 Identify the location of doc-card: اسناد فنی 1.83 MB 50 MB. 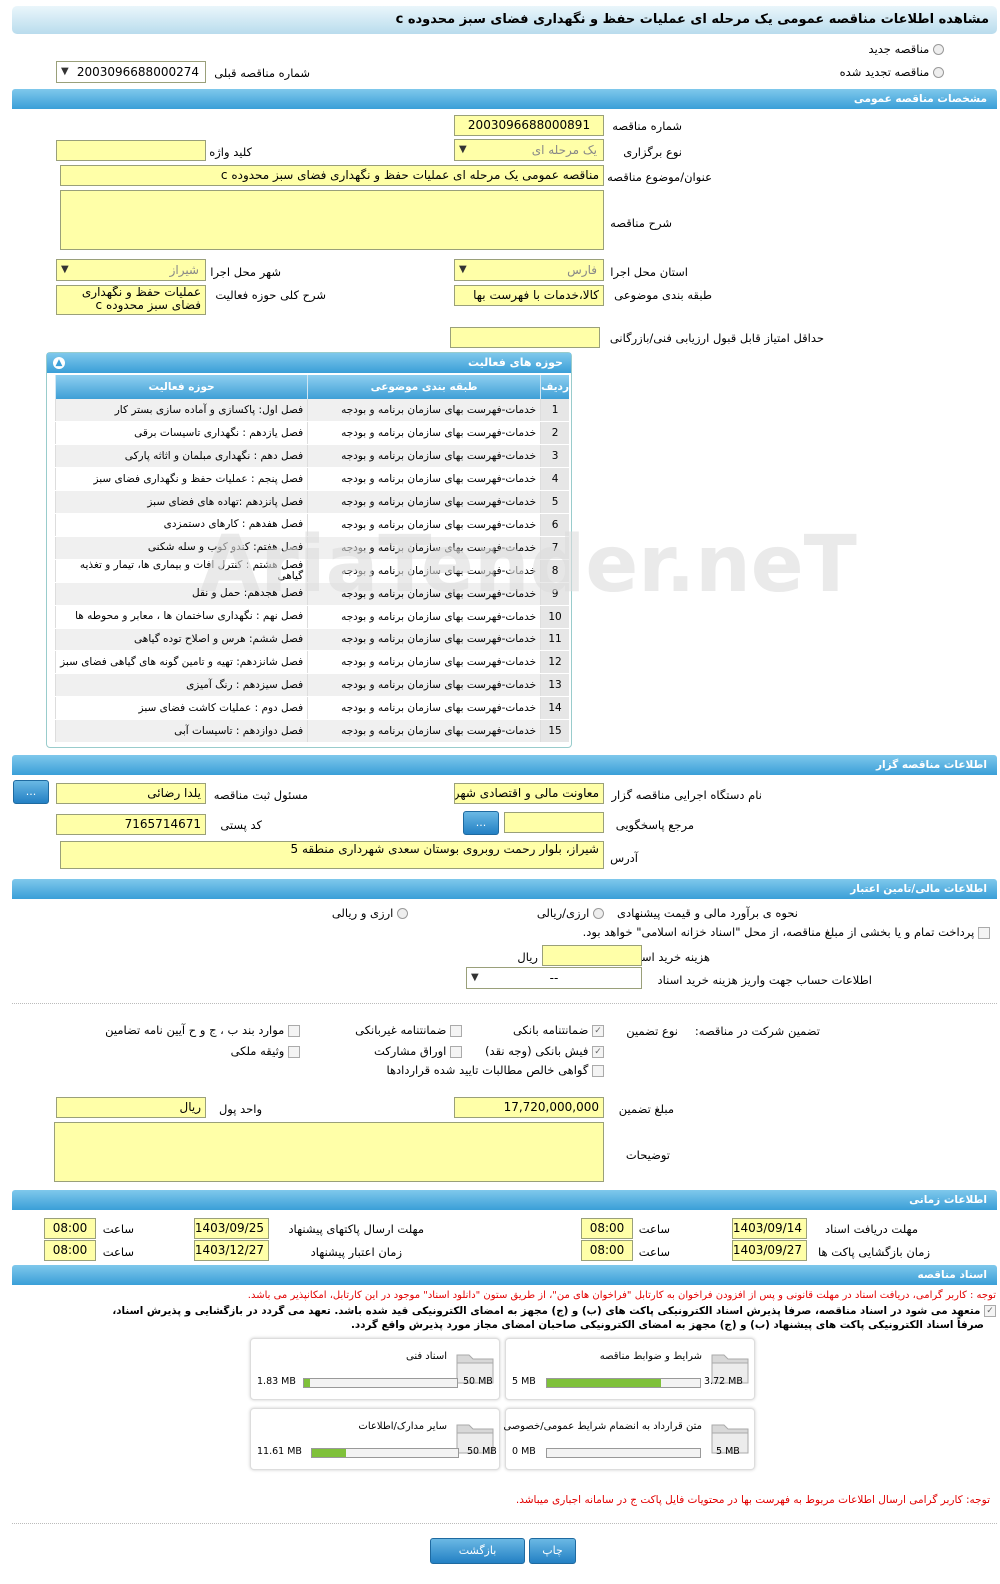
(375, 1369).